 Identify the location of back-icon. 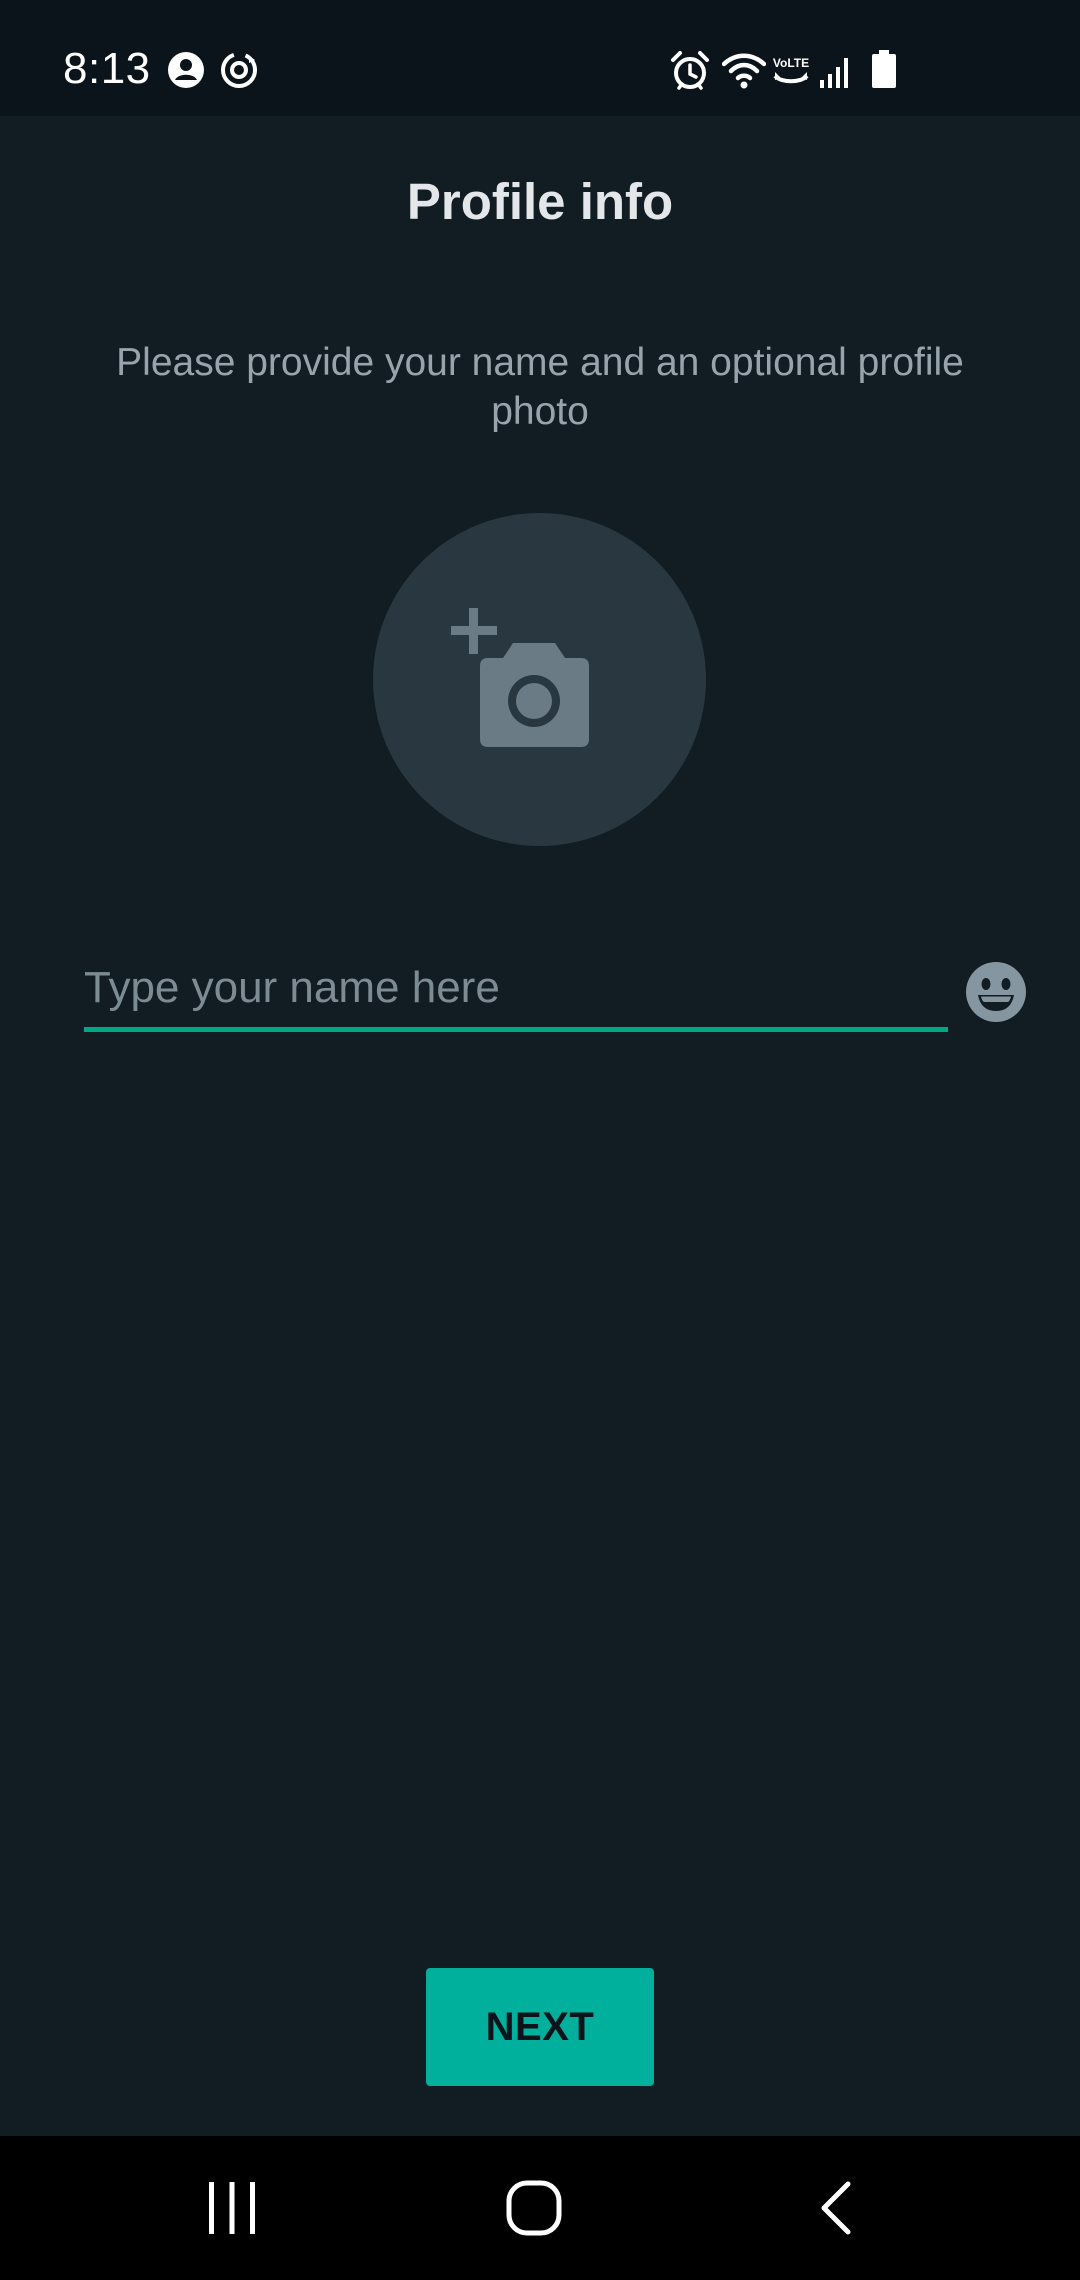
(836, 2208).